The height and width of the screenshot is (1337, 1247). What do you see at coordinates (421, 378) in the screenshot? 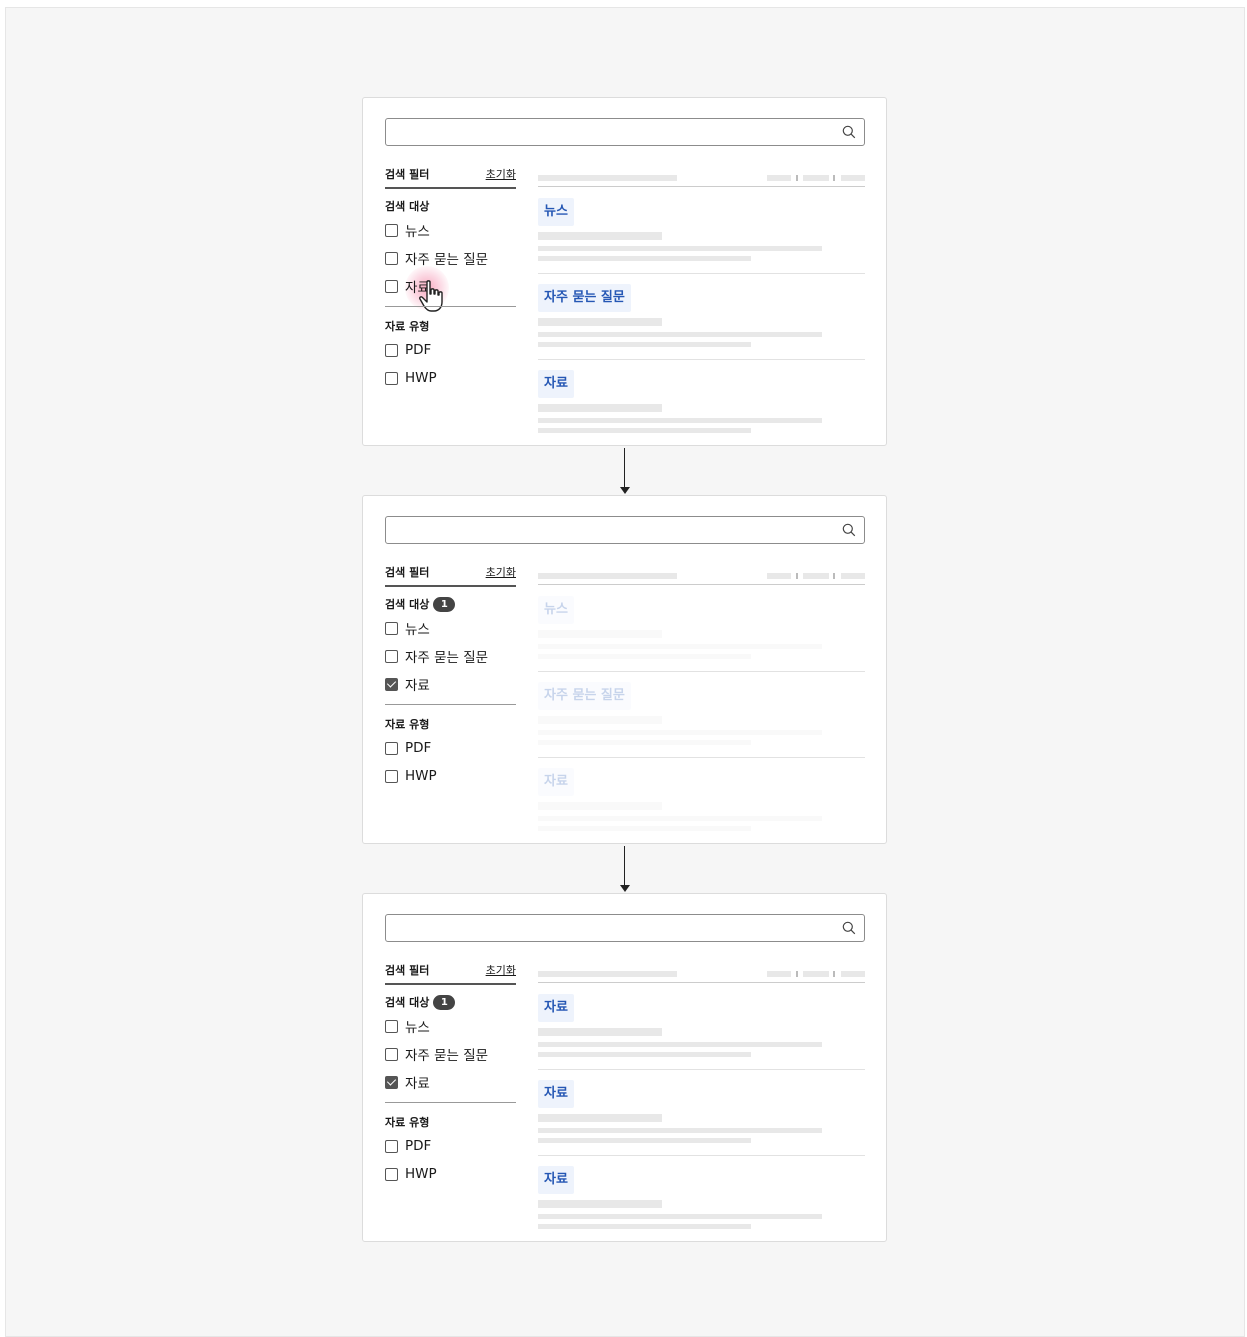
I see `option-label: HWP` at bounding box center [421, 378].